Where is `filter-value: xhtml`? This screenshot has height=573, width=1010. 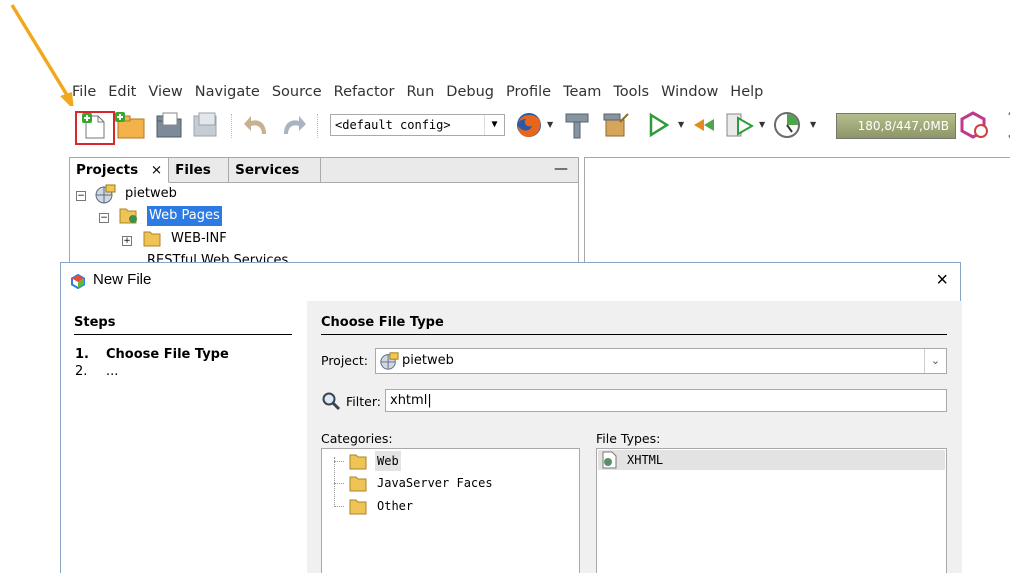
filter-value: xhtml is located at coordinates (409, 400).